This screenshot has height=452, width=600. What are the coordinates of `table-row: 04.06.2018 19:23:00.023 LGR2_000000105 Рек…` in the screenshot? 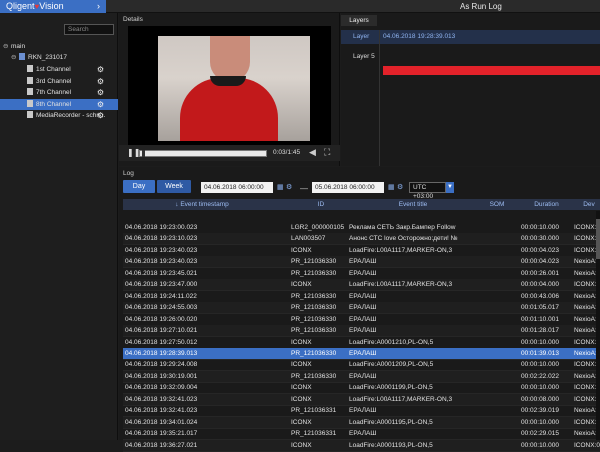 It's located at (361, 228).